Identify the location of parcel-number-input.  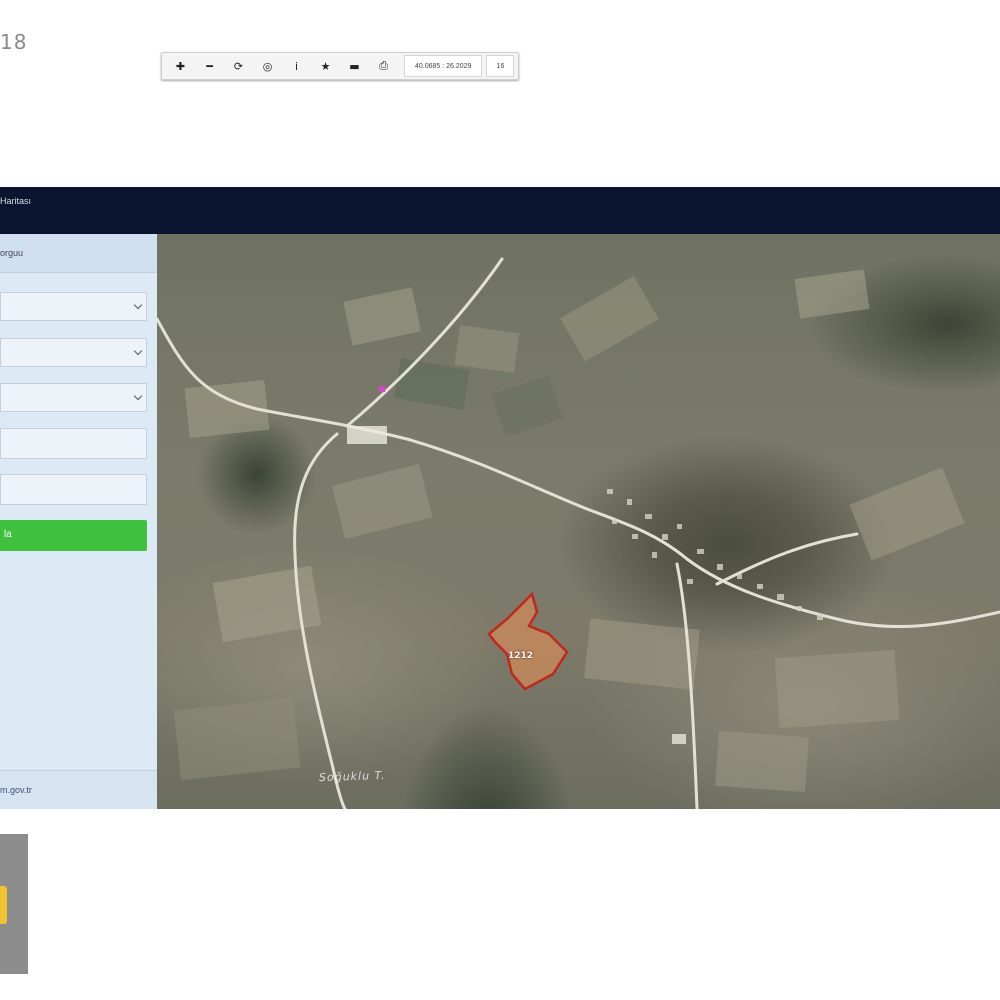
(73, 489).